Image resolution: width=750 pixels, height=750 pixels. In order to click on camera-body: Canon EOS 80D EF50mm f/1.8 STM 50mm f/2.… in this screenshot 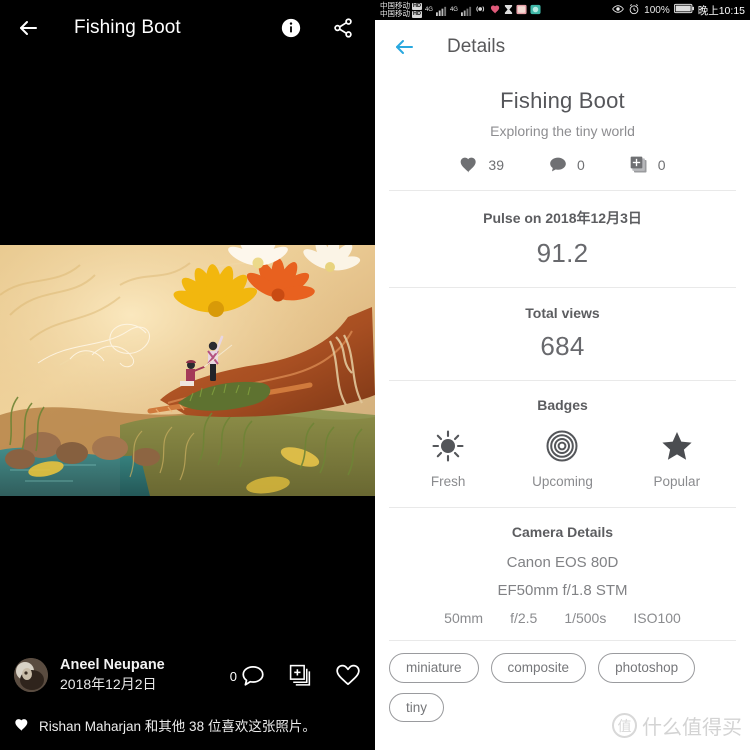, I will do `click(562, 590)`.